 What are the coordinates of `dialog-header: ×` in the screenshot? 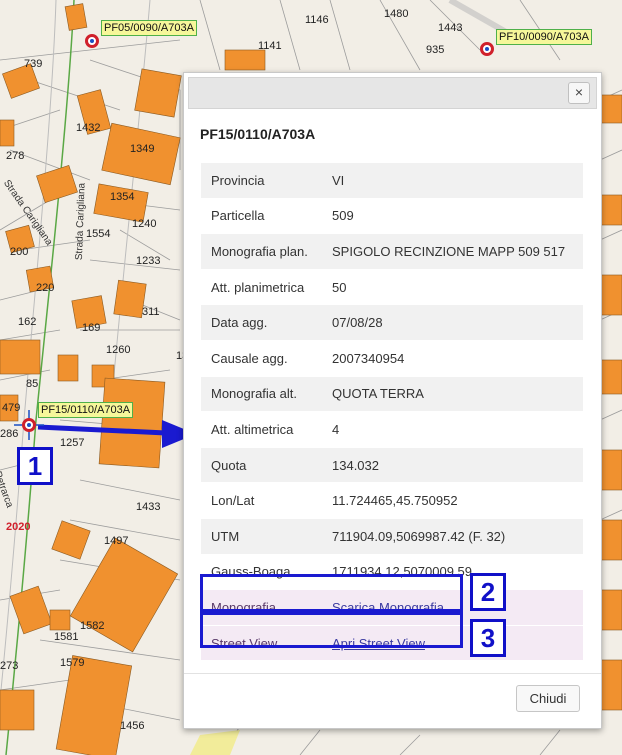 It's located at (392, 93).